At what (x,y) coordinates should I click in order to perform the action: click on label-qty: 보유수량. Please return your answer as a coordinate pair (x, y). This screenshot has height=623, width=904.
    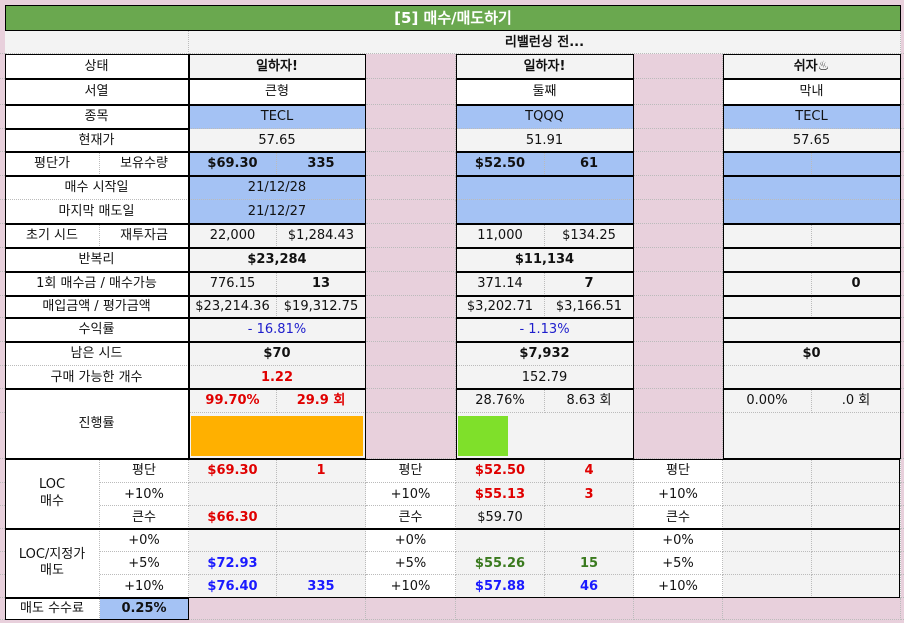
    Looking at the image, I should click on (144, 164).